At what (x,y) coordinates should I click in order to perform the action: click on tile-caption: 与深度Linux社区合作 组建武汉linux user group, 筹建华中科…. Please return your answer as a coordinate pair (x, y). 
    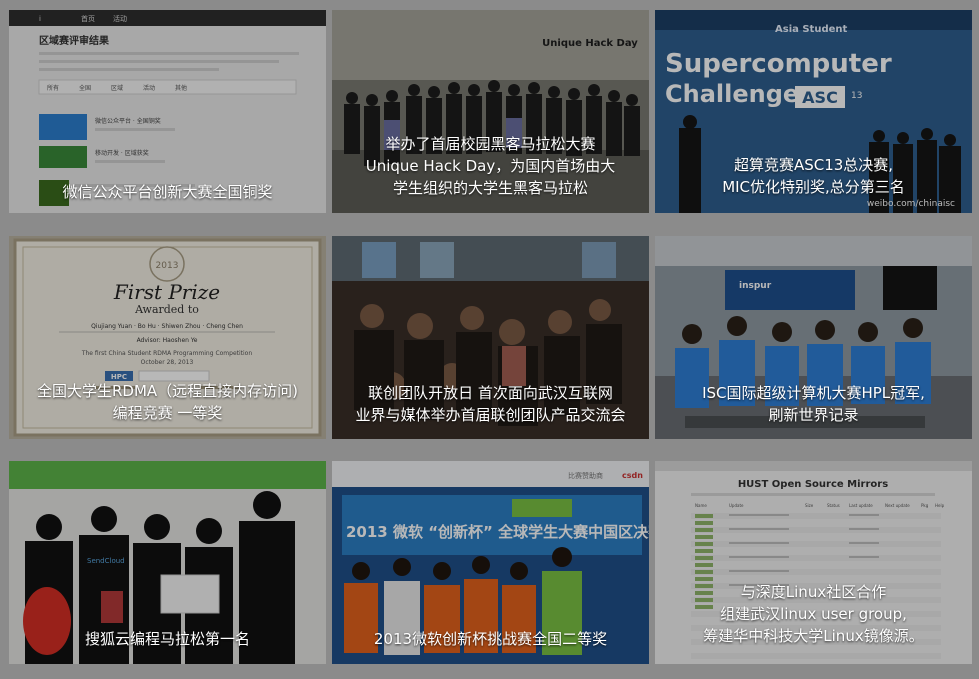
    Looking at the image, I should click on (813, 614).